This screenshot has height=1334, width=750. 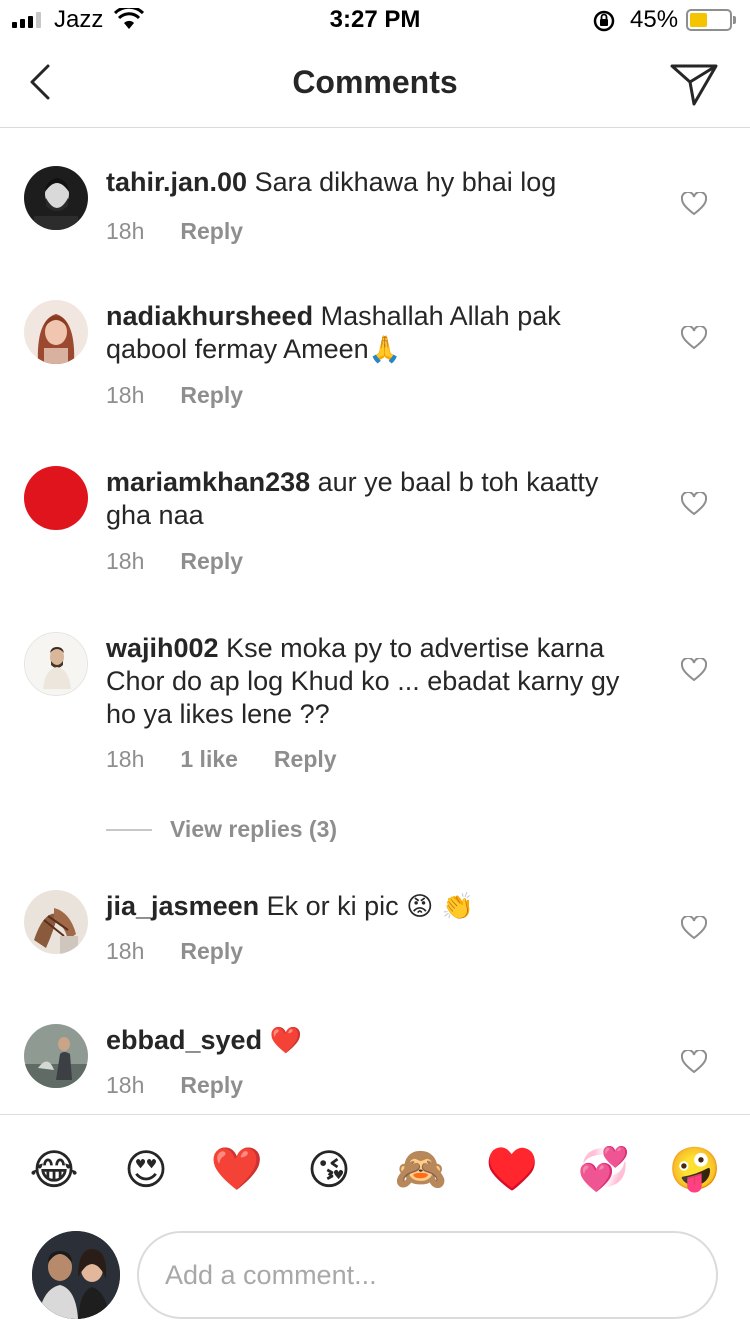 I want to click on rotation-lock-icon, so click(x=604, y=21).